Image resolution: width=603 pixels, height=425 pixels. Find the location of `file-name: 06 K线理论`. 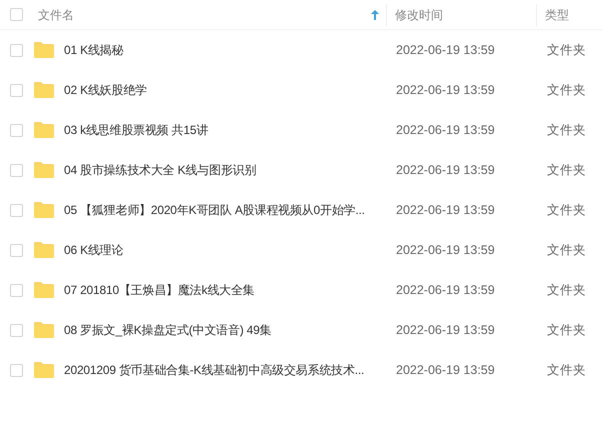

file-name: 06 K线理论 is located at coordinates (226, 250).